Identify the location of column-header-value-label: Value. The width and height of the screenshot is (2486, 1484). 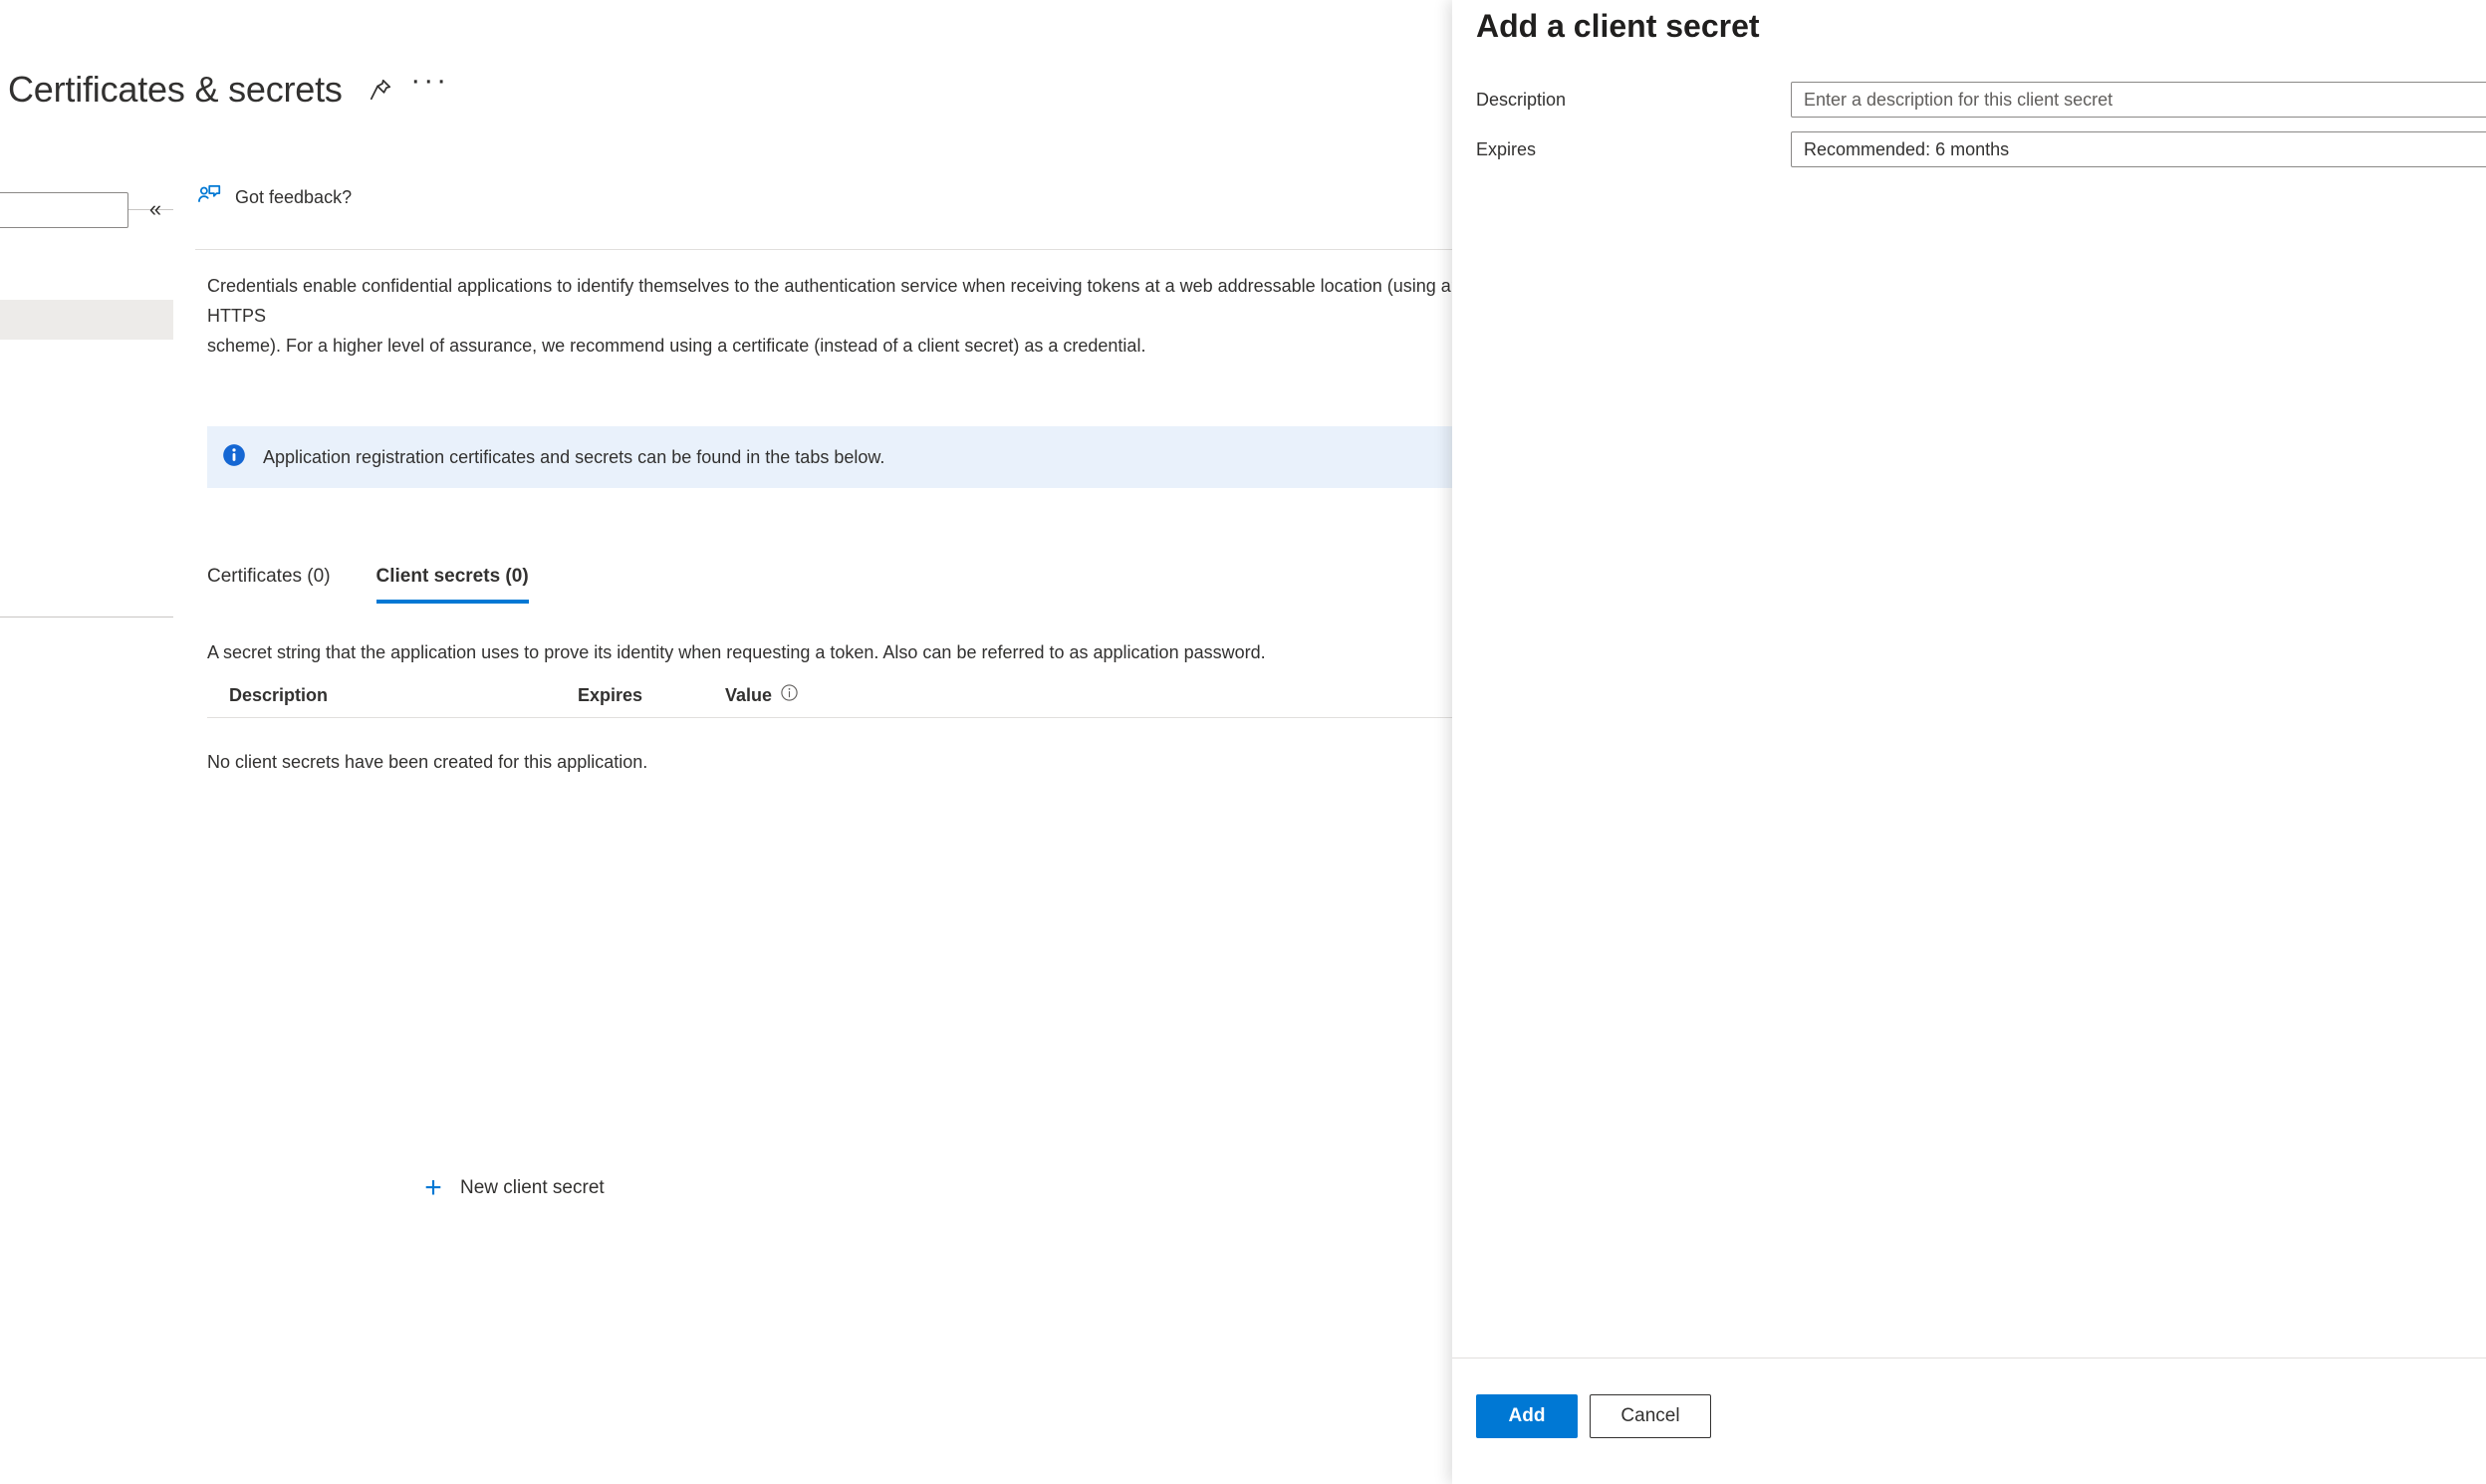
(749, 694).